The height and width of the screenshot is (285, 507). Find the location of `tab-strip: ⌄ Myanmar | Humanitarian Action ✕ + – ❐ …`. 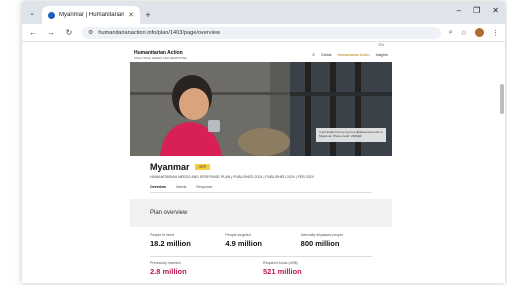

tab-strip: ⌄ Myanmar | Humanitarian Action ✕ + – ❐ … is located at coordinates (263, 13).